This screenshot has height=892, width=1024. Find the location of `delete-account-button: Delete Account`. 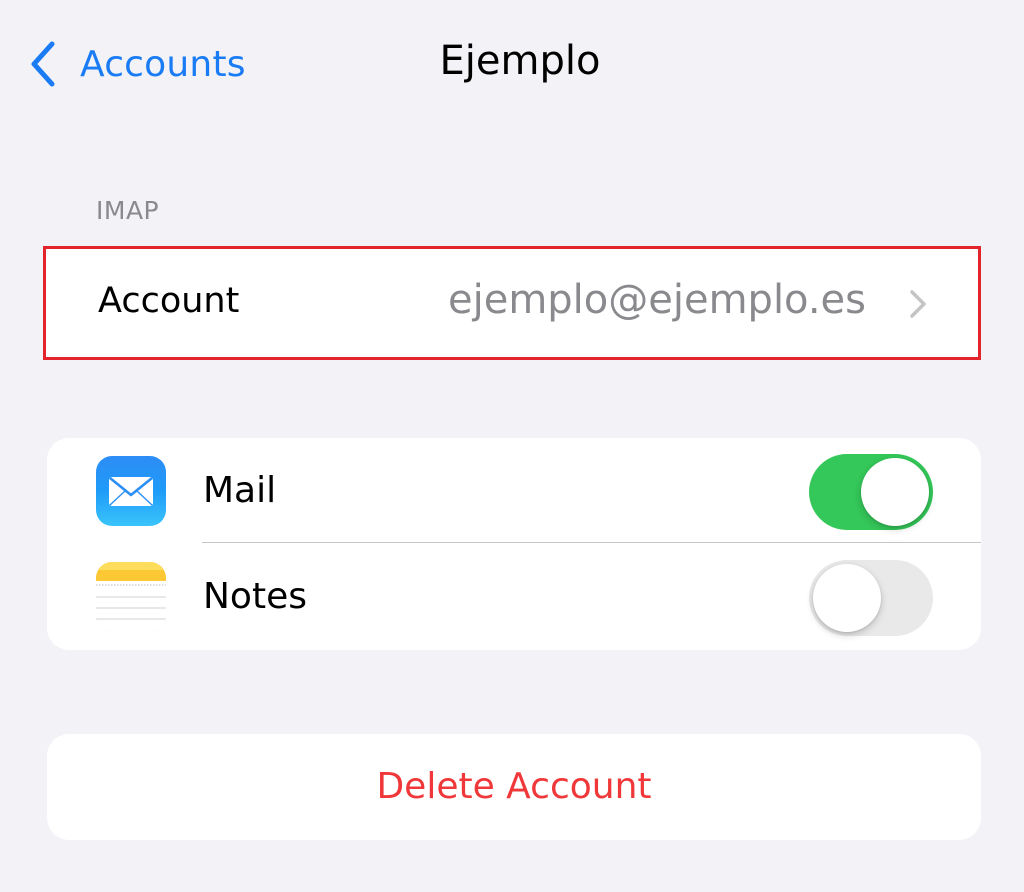

delete-account-button: Delete Account is located at coordinates (514, 787).